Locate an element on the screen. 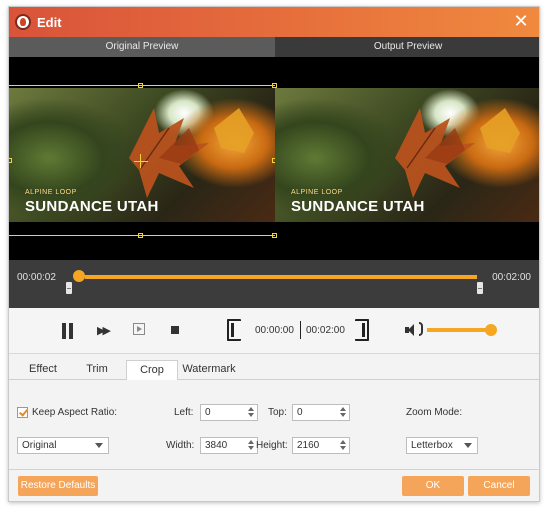 The image size is (550, 513). height-input: 2160 is located at coordinates (321, 445).